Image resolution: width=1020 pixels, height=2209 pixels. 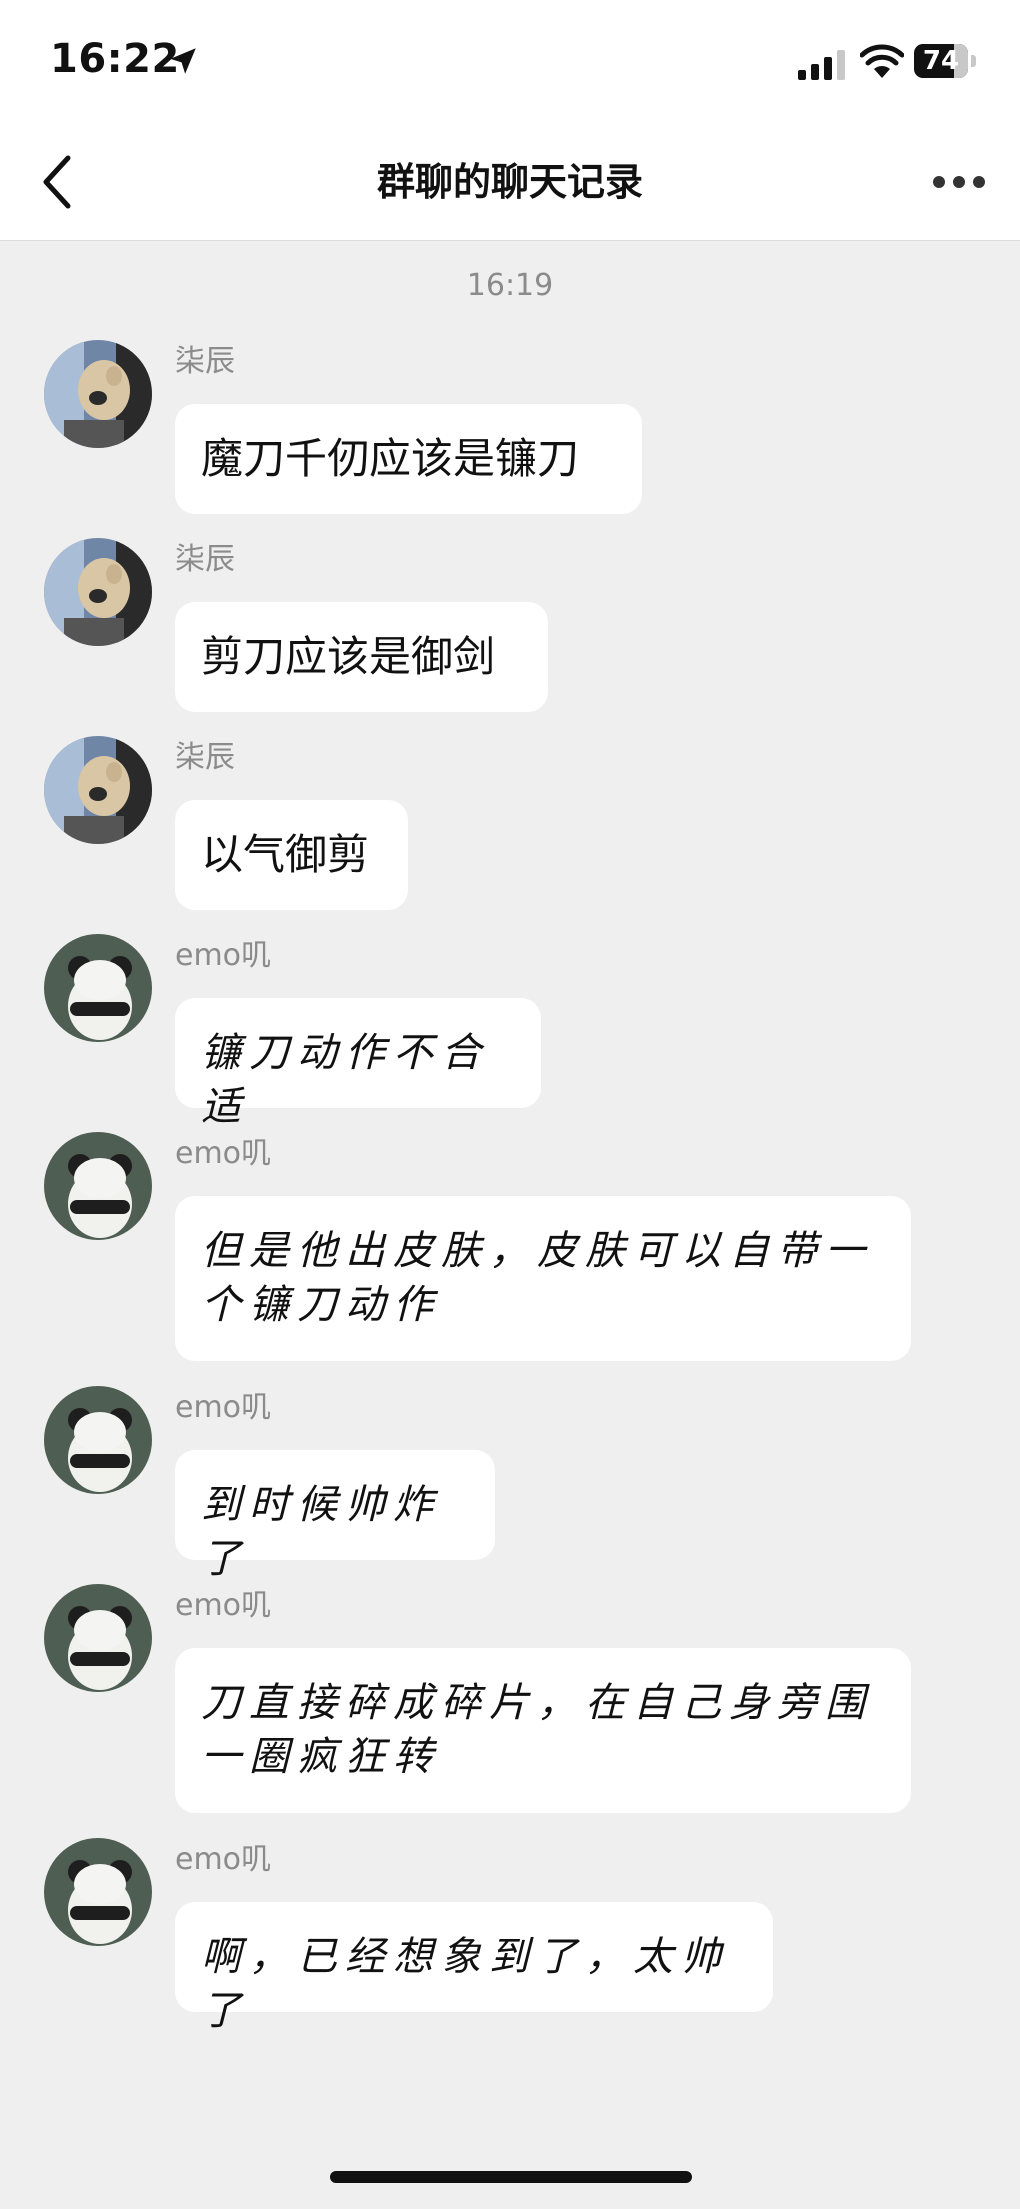 I want to click on message-bubble: 到时候帅炸了, so click(x=335, y=1516).